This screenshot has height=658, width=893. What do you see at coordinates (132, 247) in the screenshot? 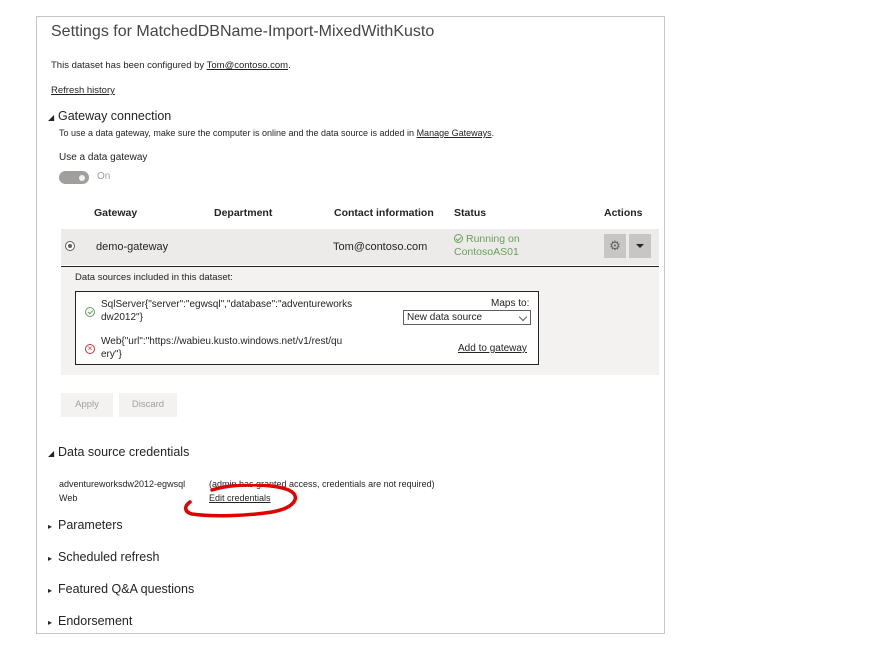
I see `gateway-name: demo-gateway` at bounding box center [132, 247].